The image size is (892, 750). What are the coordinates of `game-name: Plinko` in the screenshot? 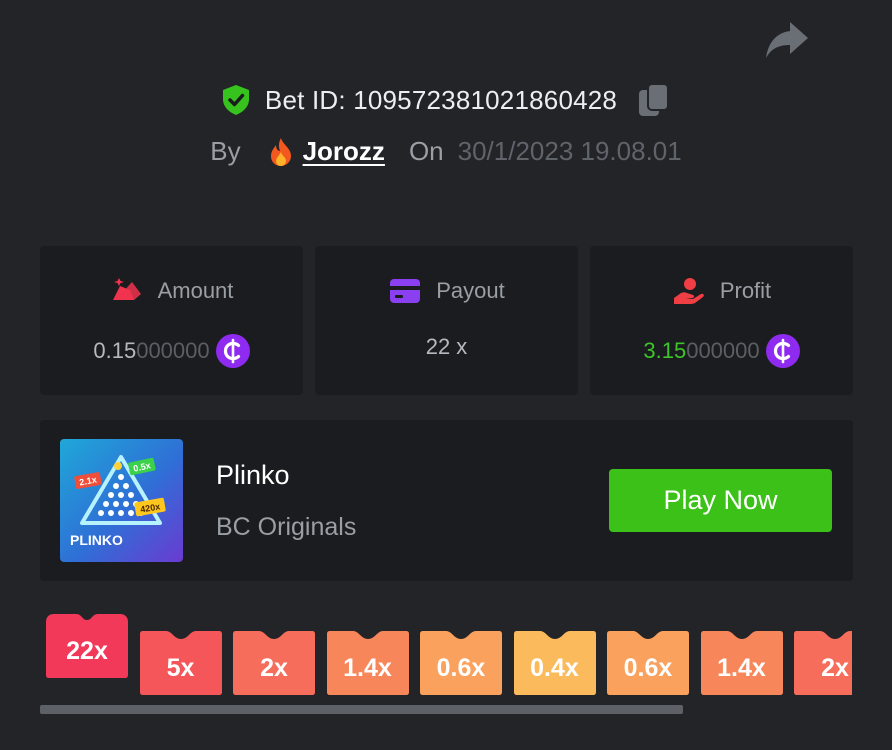 It's located at (253, 475).